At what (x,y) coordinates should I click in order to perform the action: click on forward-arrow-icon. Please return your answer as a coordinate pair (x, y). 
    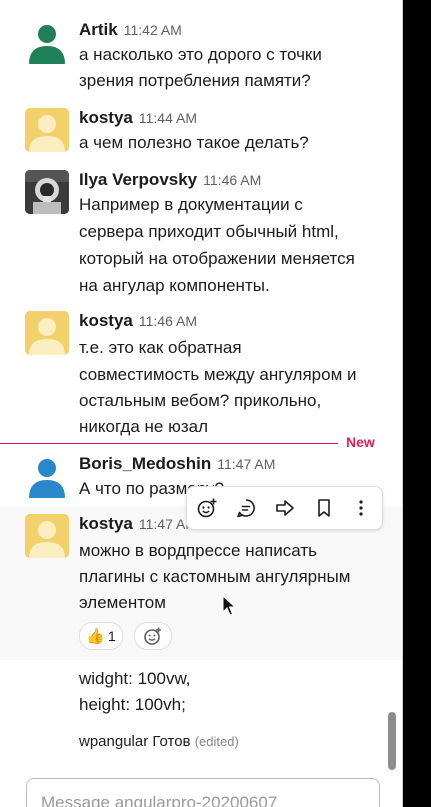
    Looking at the image, I should click on (285, 508).